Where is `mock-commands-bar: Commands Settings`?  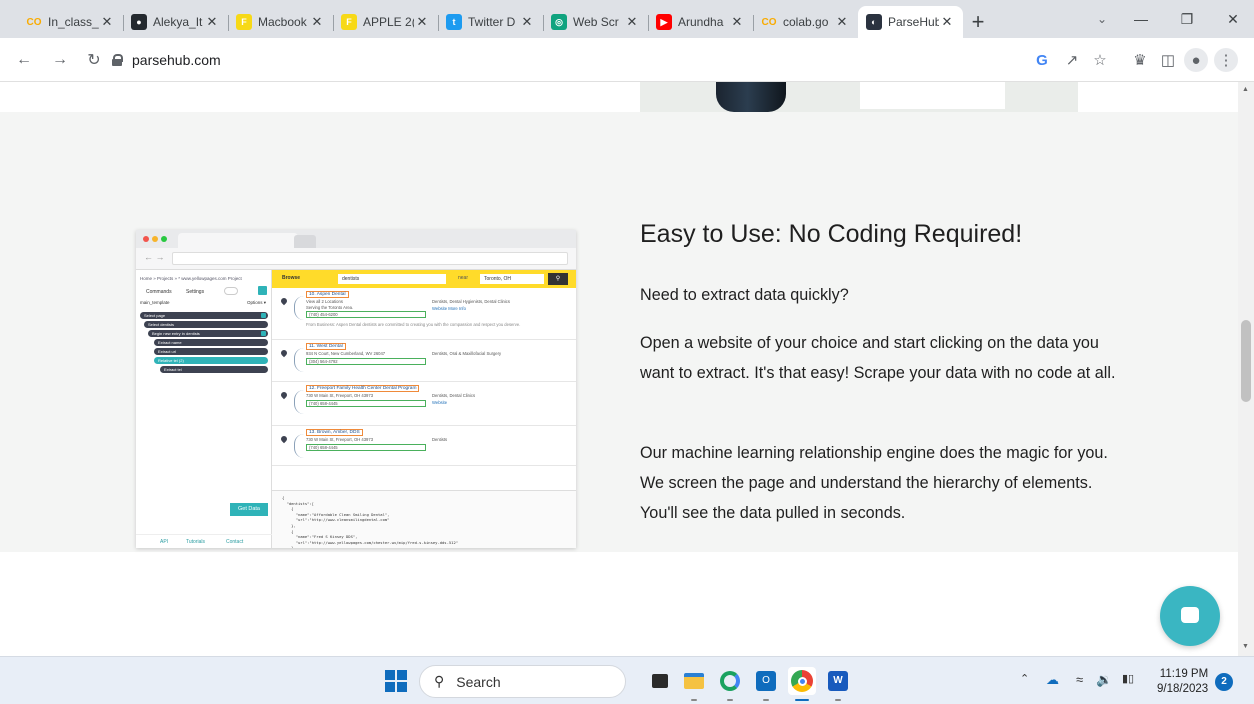
mock-commands-bar: Commands Settings is located at coordinates (204, 293).